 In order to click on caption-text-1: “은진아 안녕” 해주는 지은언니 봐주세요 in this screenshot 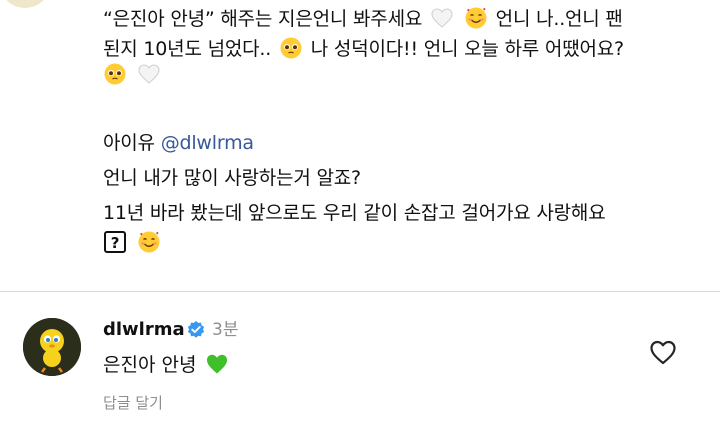, I will do `click(263, 19)`.